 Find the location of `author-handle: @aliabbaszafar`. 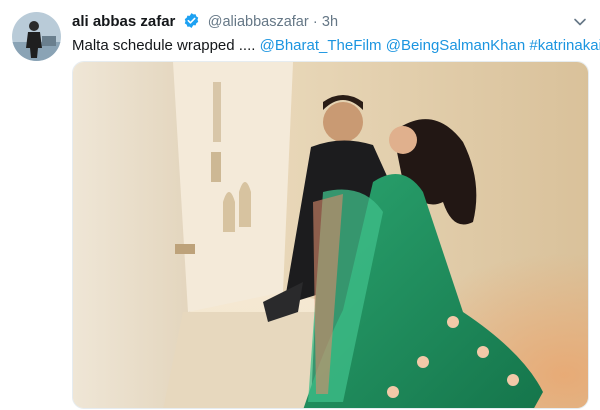

author-handle: @aliabbaszafar is located at coordinates (258, 22).